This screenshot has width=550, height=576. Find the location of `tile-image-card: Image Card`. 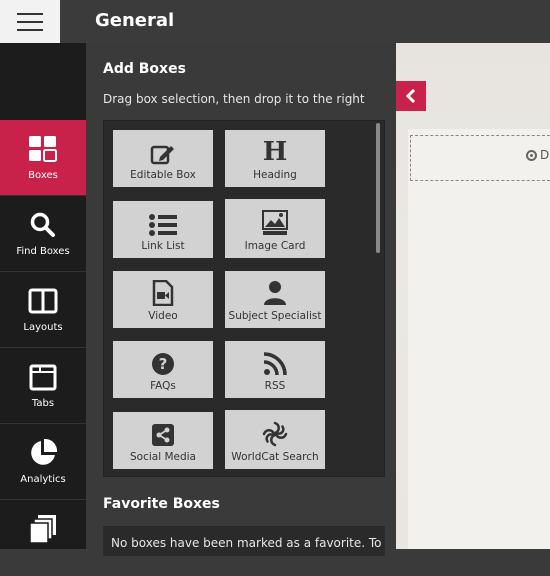

tile-image-card: Image Card is located at coordinates (275, 228).